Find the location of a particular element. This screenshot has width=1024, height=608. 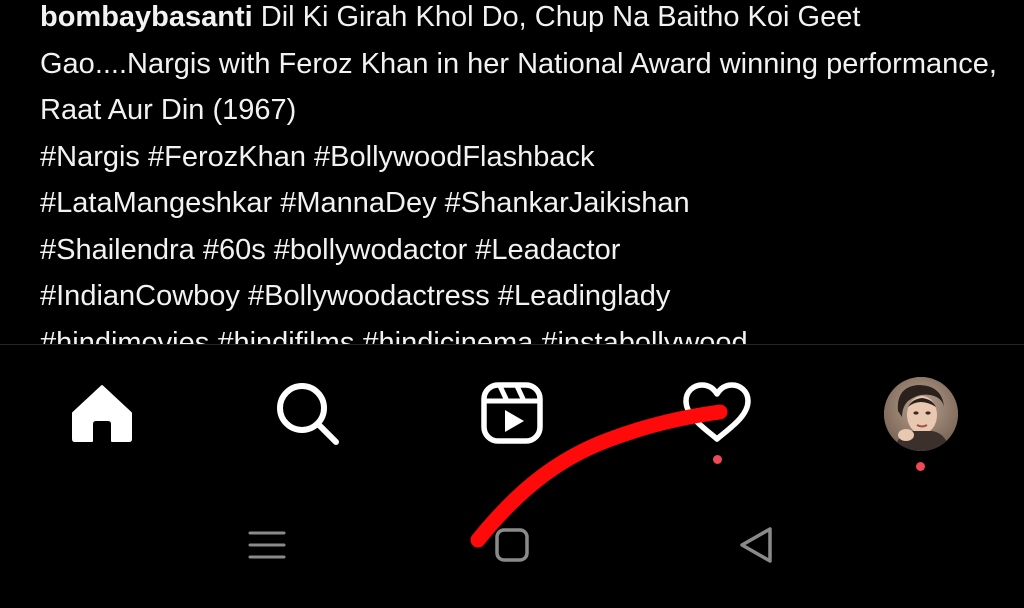

heart-icon is located at coordinates (717, 412).